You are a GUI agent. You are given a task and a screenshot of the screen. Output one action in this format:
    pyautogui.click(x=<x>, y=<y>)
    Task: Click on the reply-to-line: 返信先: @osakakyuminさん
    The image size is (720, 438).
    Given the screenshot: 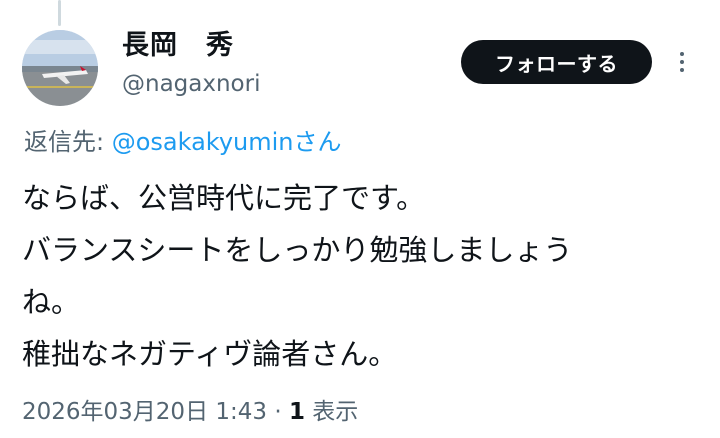 What is the action you would take?
    pyautogui.click(x=183, y=142)
    